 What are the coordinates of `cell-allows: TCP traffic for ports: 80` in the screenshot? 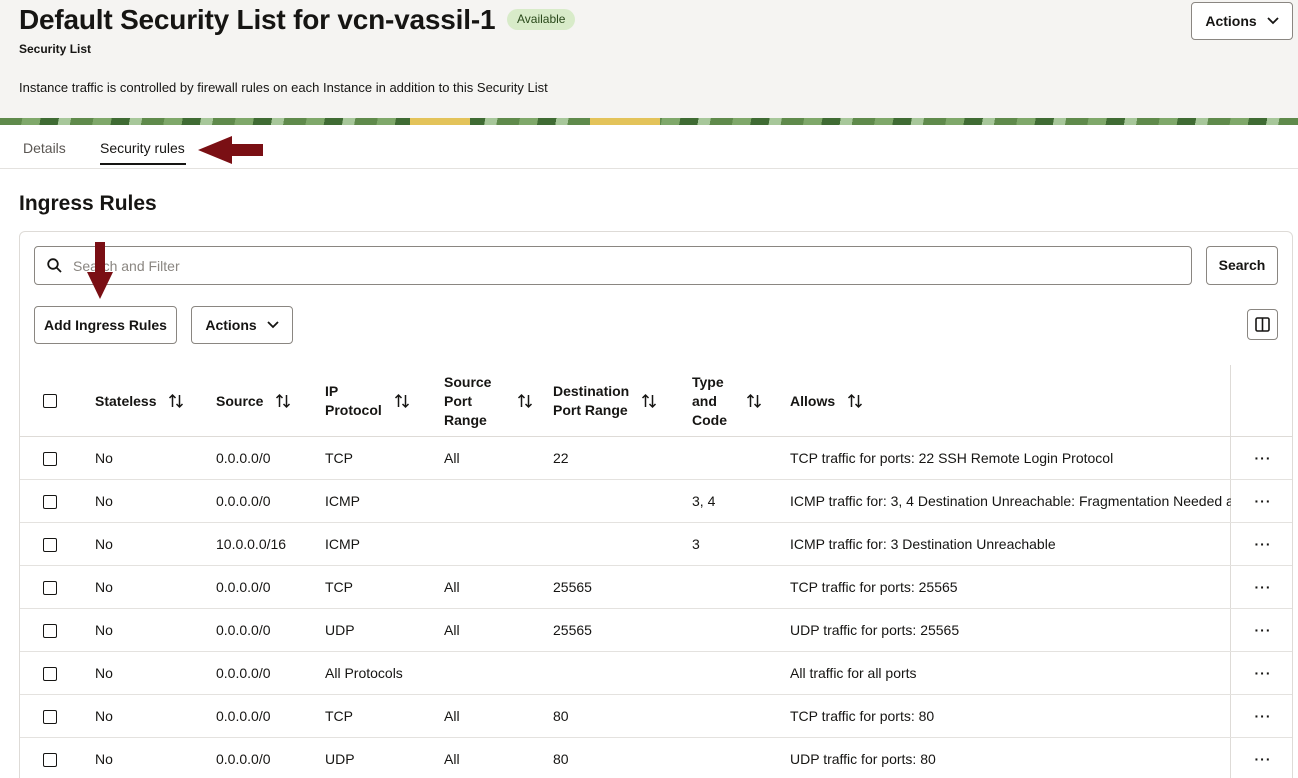 It's located at (862, 716).